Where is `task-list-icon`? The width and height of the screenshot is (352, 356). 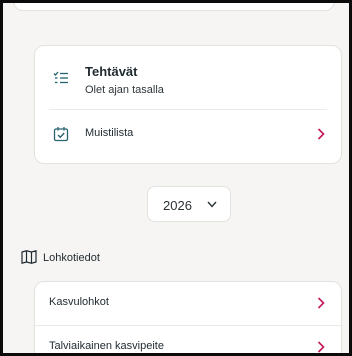
task-list-icon is located at coordinates (60, 77).